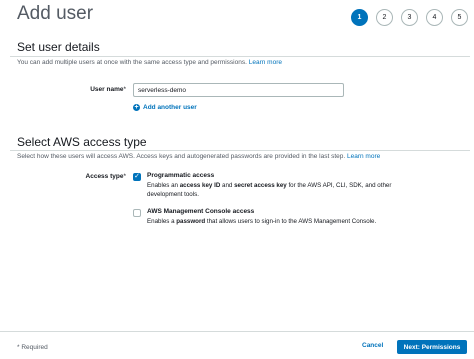  Describe the element at coordinates (434, 17) in the screenshot. I see `step-4: 4` at that location.